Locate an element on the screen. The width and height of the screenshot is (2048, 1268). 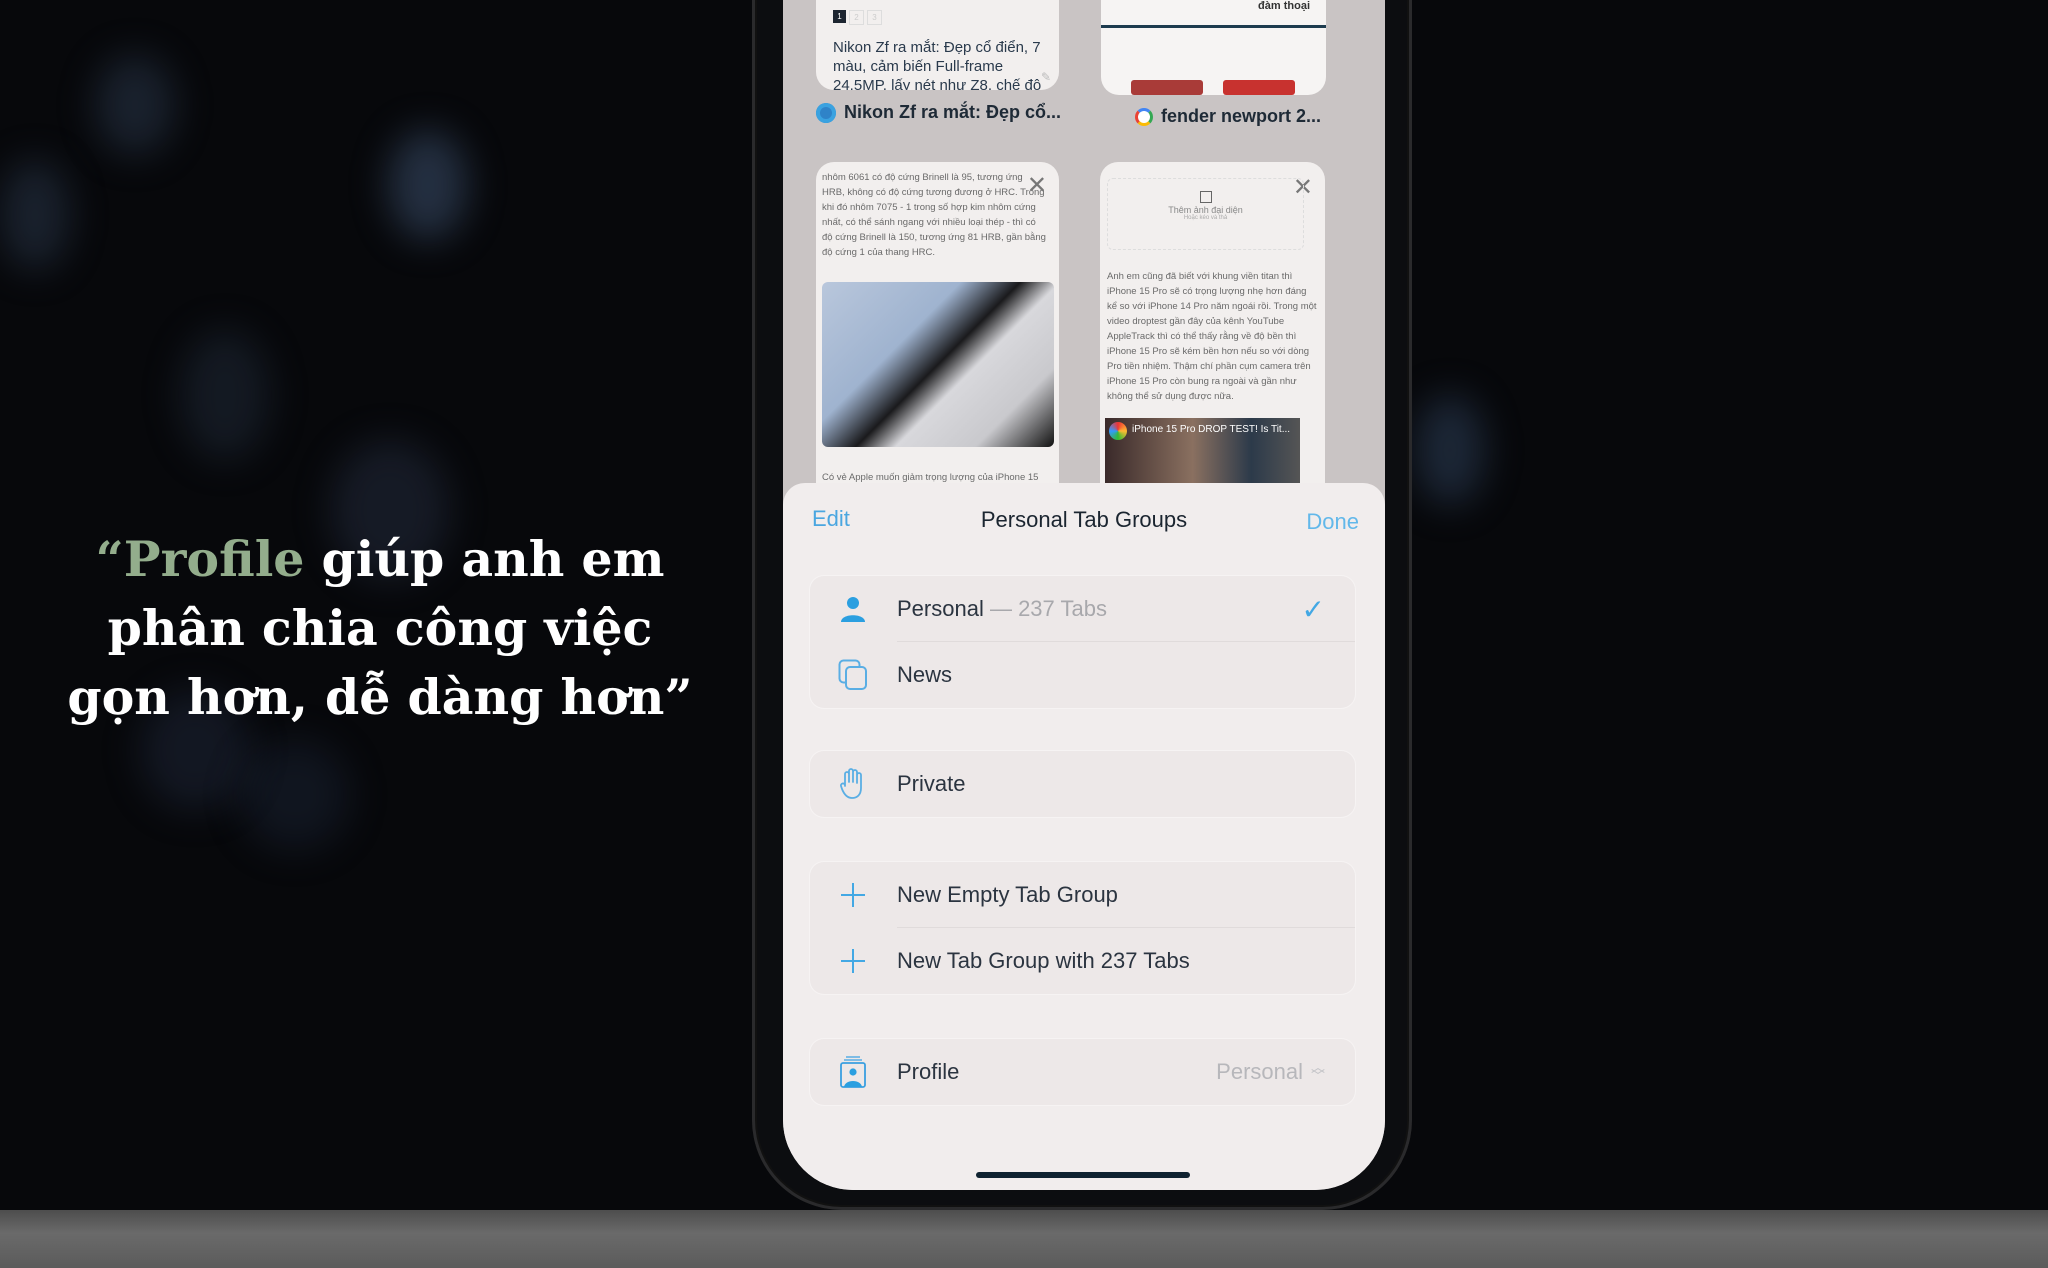
image-icon is located at coordinates (1205, 197).